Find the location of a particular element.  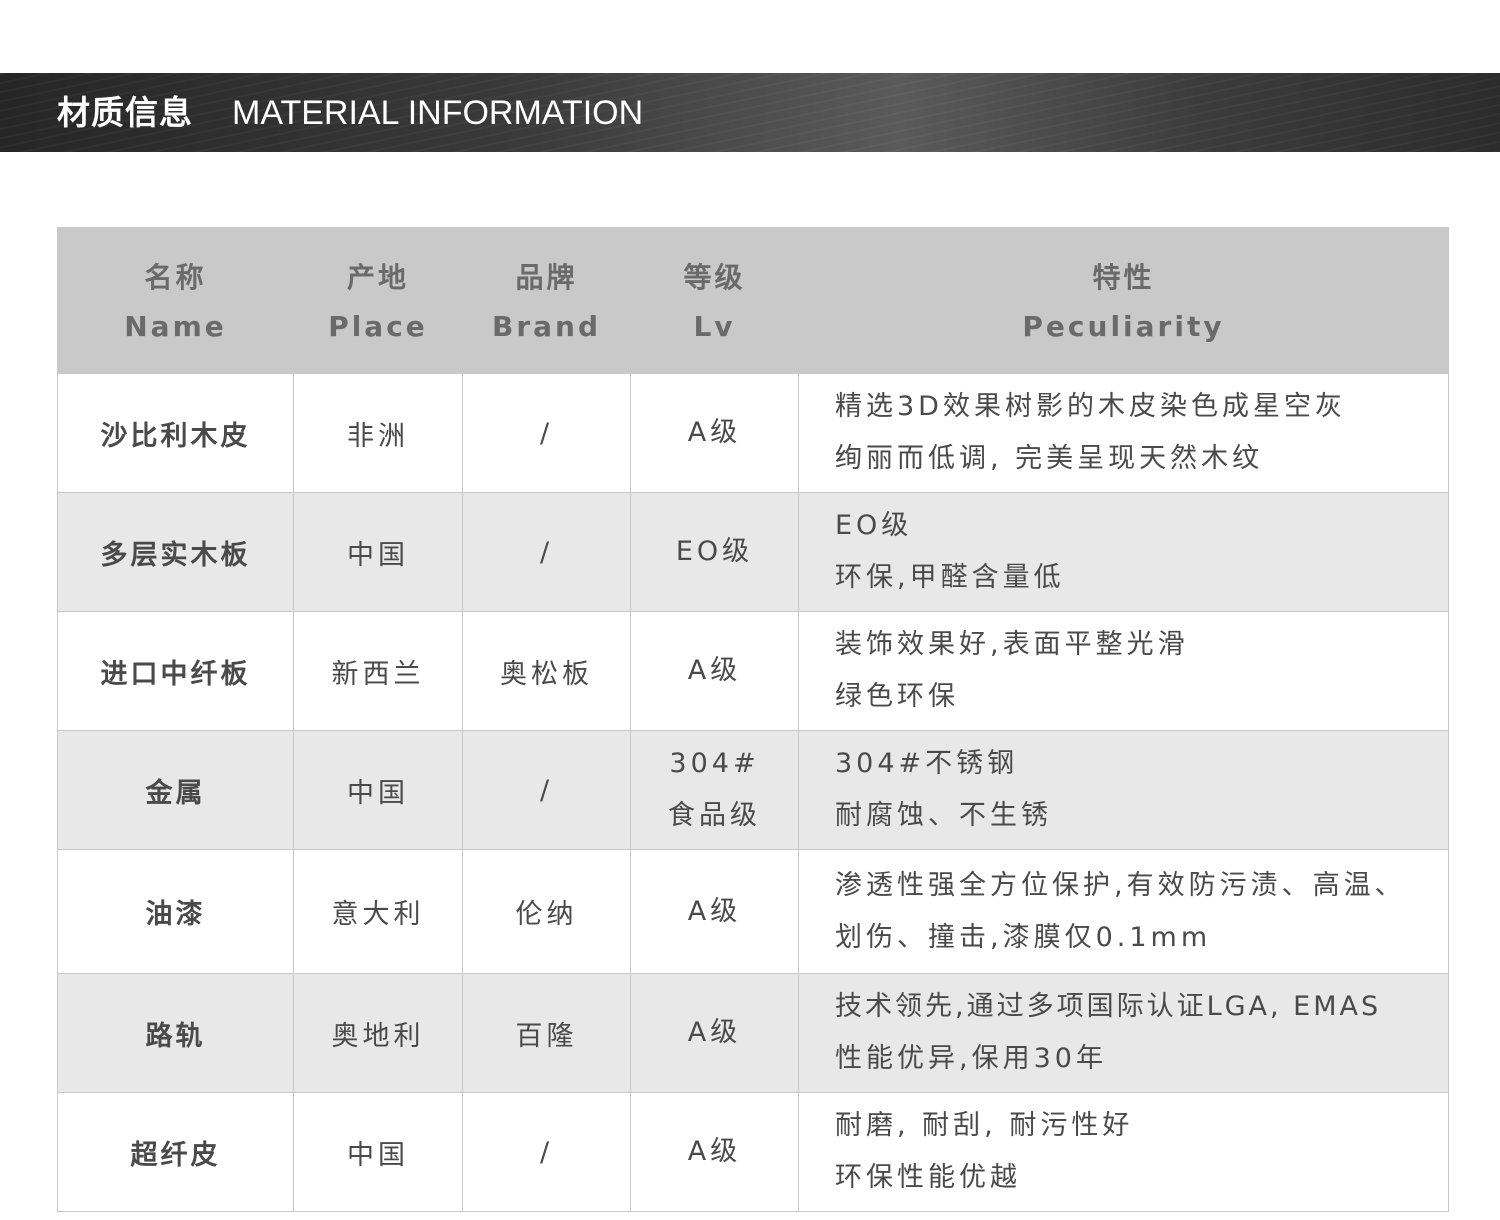

cell-features: 渗透性强全方位保护,有效防污渍、高温、 划伤、撞击,漆膜仅0.1mm is located at coordinates (1123, 911).